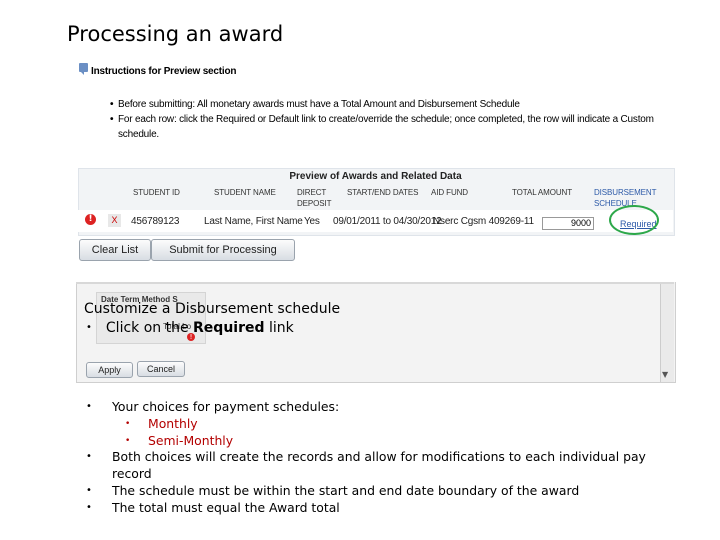  I want to click on col-aid-fund: AID FUND, so click(449, 192).